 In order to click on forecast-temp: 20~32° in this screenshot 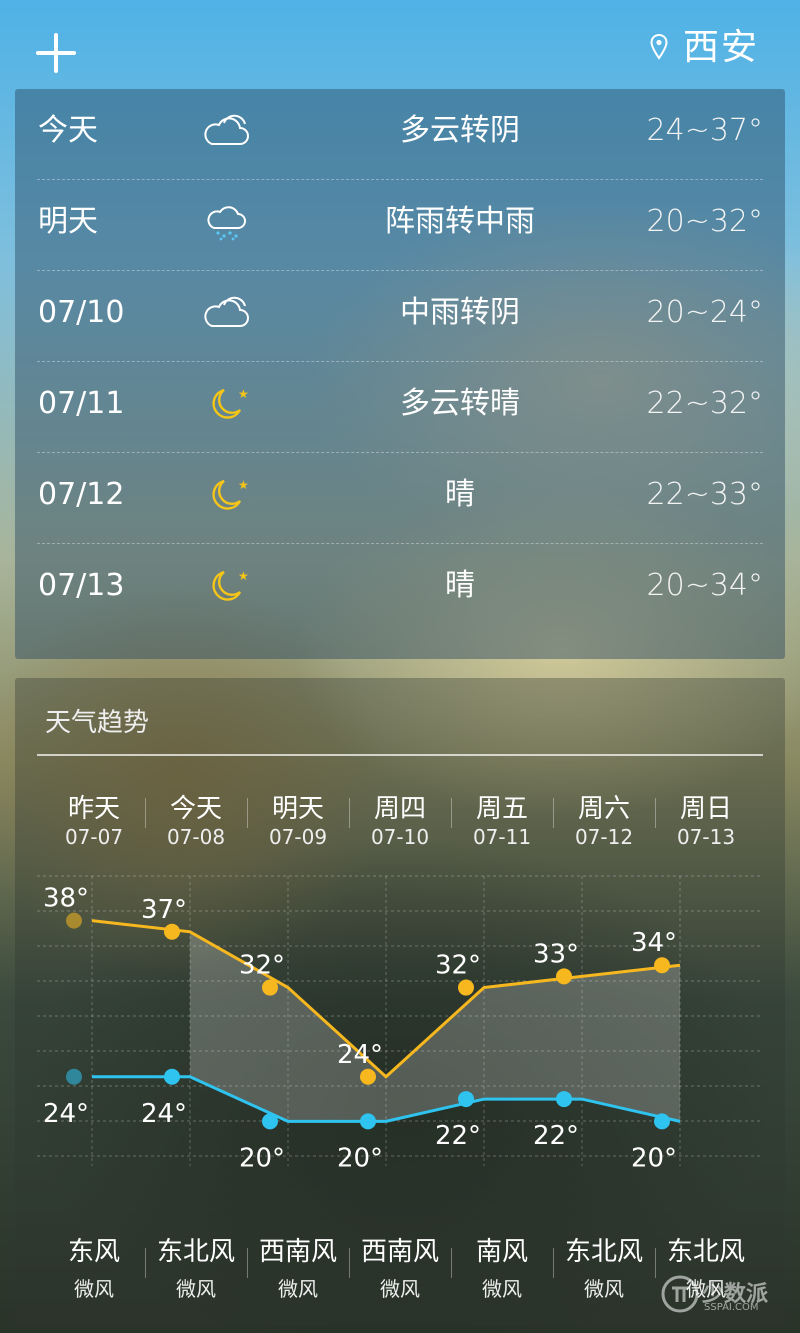, I will do `click(704, 221)`.